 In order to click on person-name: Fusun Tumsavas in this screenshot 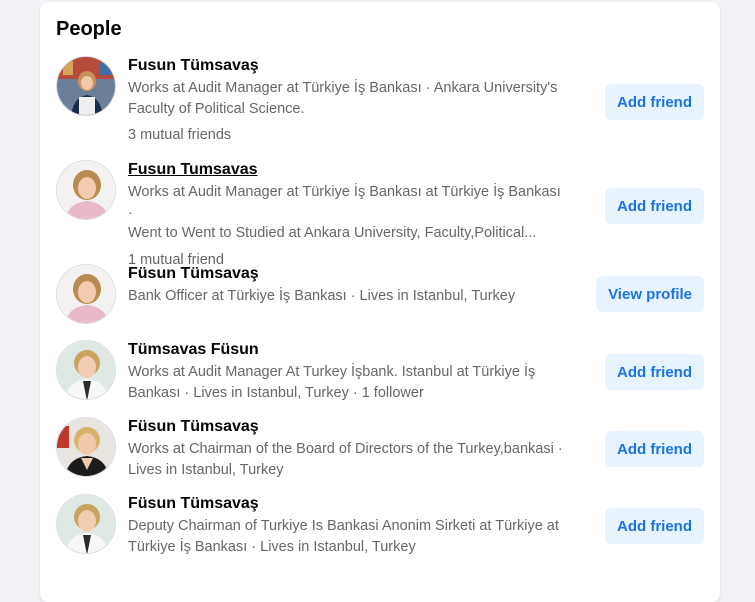, I will do `click(348, 170)`.